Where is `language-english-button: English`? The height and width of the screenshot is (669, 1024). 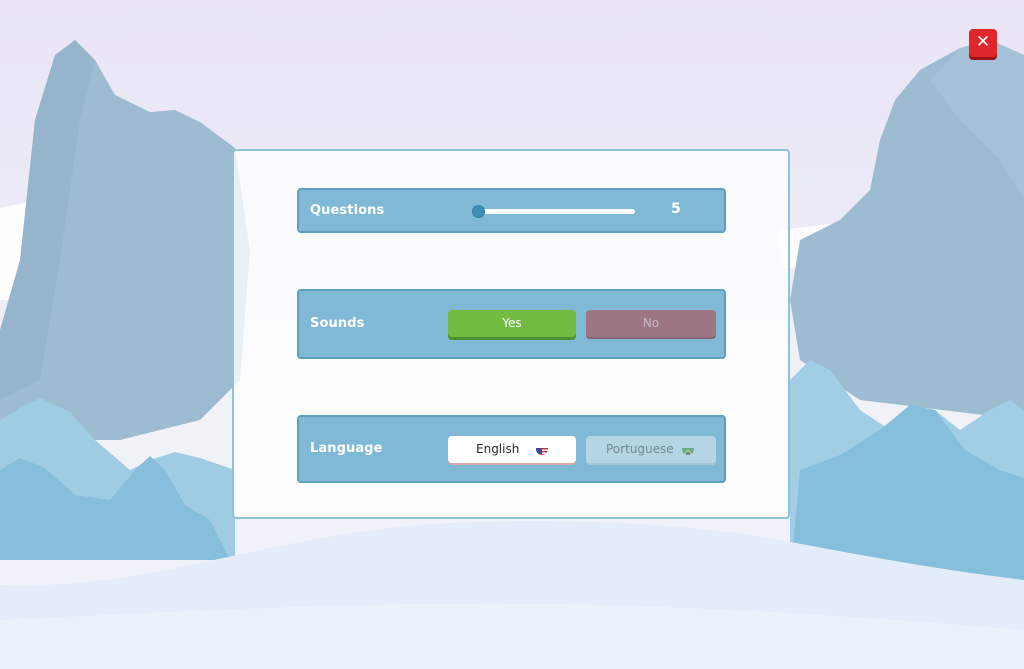
language-english-button: English is located at coordinates (512, 449).